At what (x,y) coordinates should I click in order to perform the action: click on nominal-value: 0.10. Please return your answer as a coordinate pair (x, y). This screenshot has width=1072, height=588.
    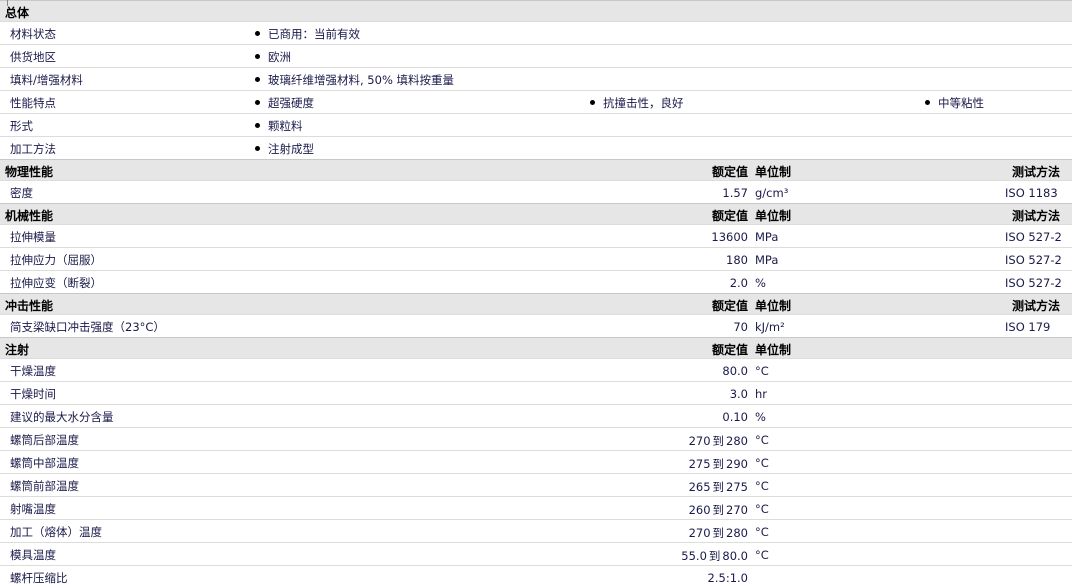
    Looking at the image, I should click on (735, 417).